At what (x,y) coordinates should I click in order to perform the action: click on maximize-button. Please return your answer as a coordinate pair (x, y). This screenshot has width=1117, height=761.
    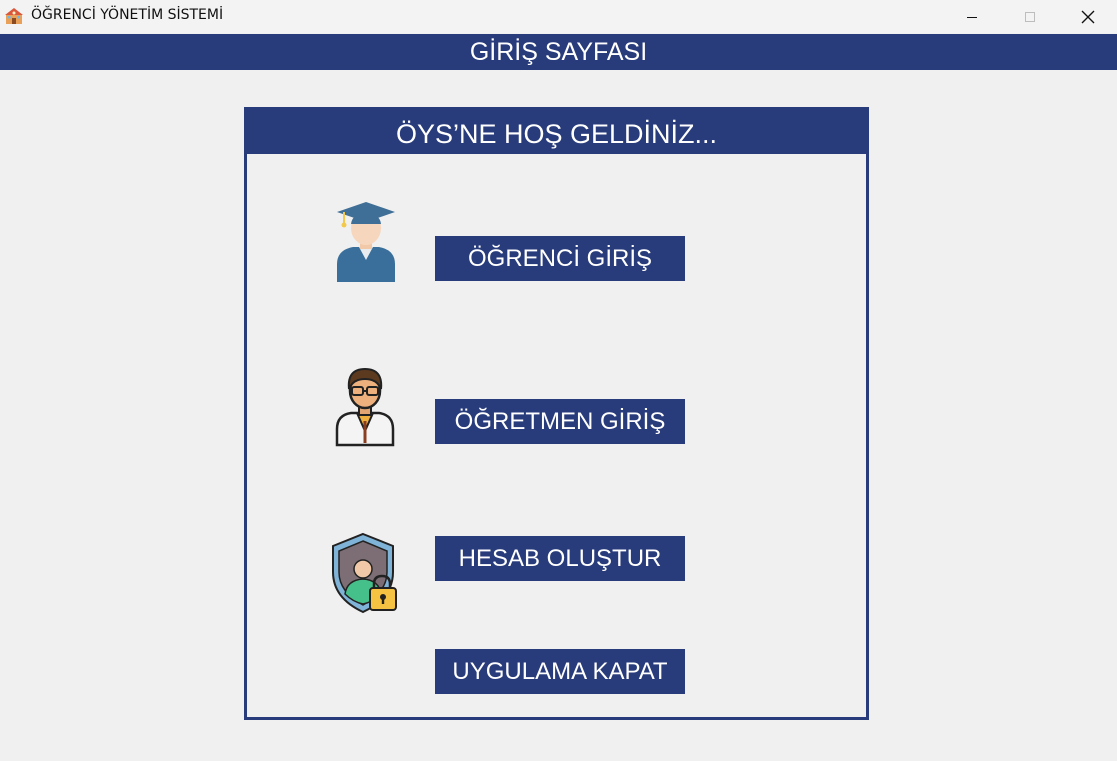
    Looking at the image, I should click on (1030, 16).